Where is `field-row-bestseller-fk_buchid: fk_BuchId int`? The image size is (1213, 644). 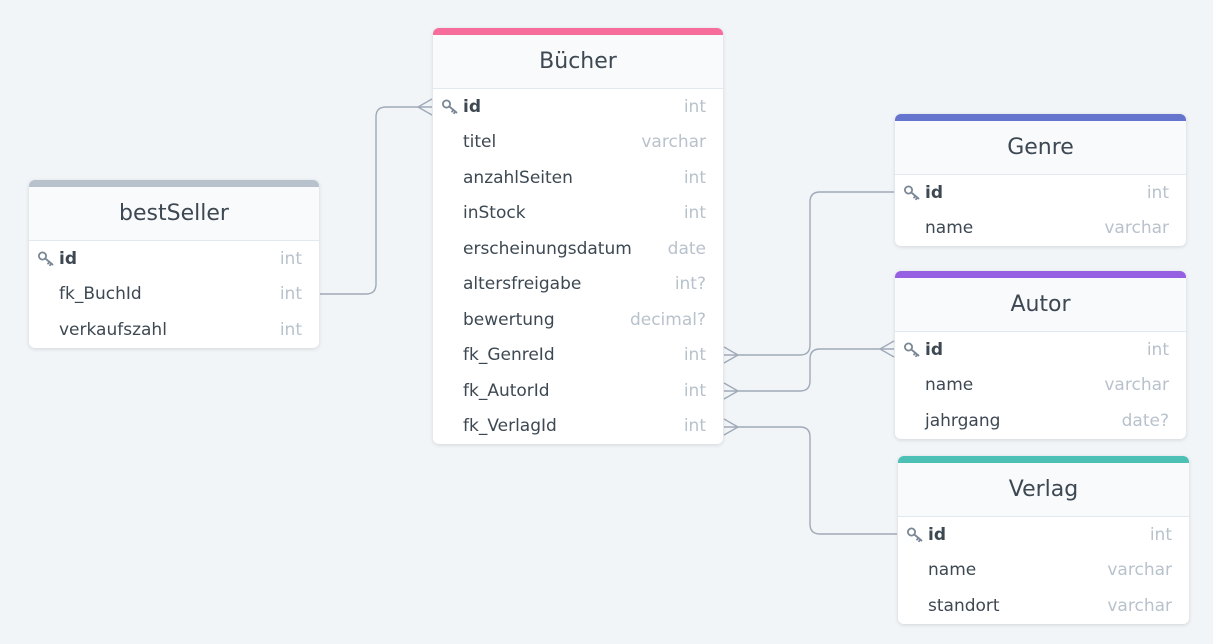
field-row-bestseller-fk_buchid: fk_BuchId int is located at coordinates (174, 295).